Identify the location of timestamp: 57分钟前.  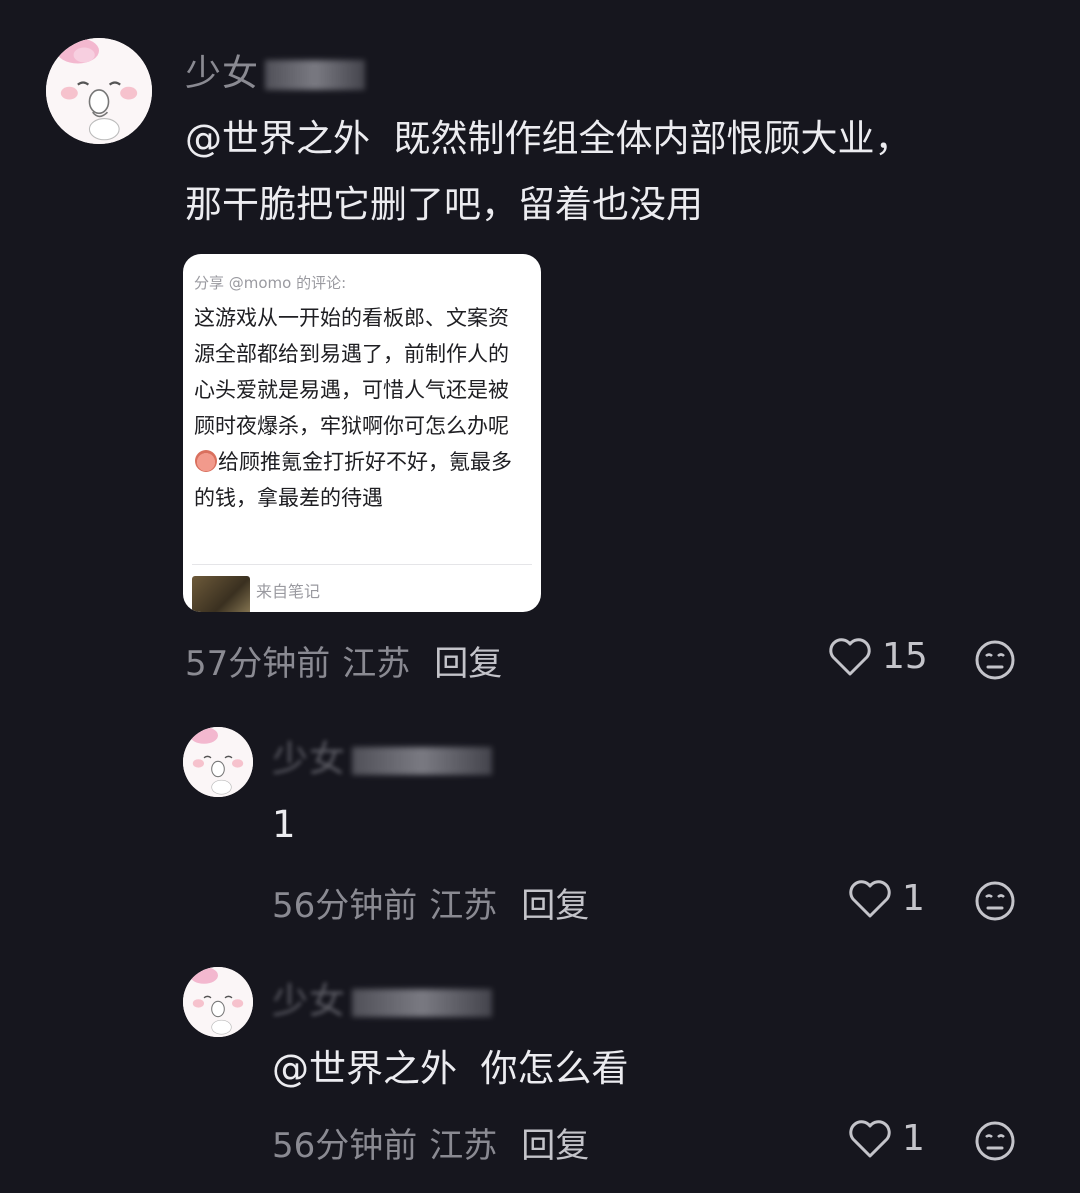
(258, 664).